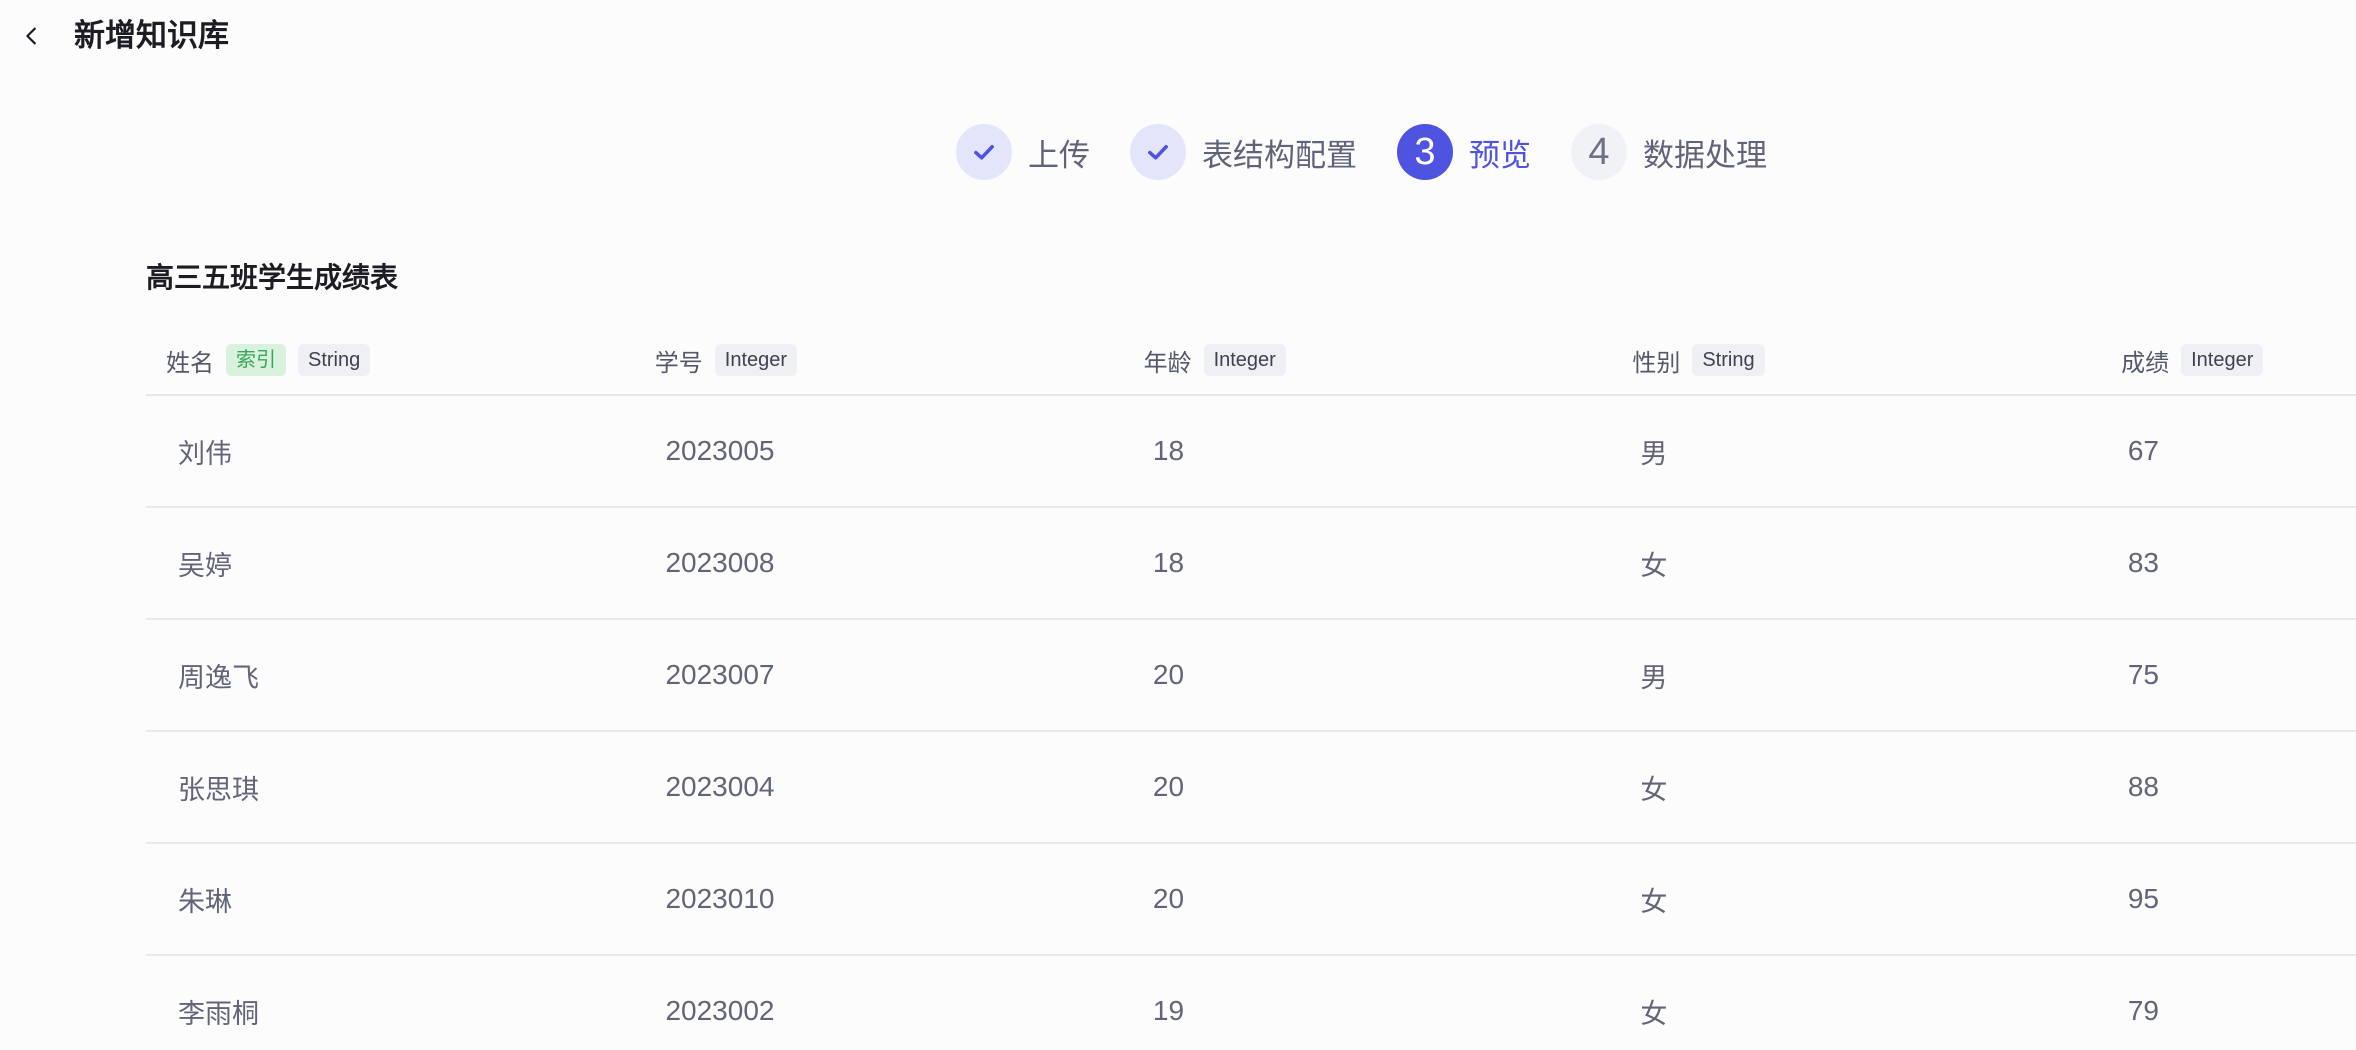 This screenshot has height=1050, width=2356. What do you see at coordinates (1167, 362) in the screenshot?
I see `column-name: 年龄` at bounding box center [1167, 362].